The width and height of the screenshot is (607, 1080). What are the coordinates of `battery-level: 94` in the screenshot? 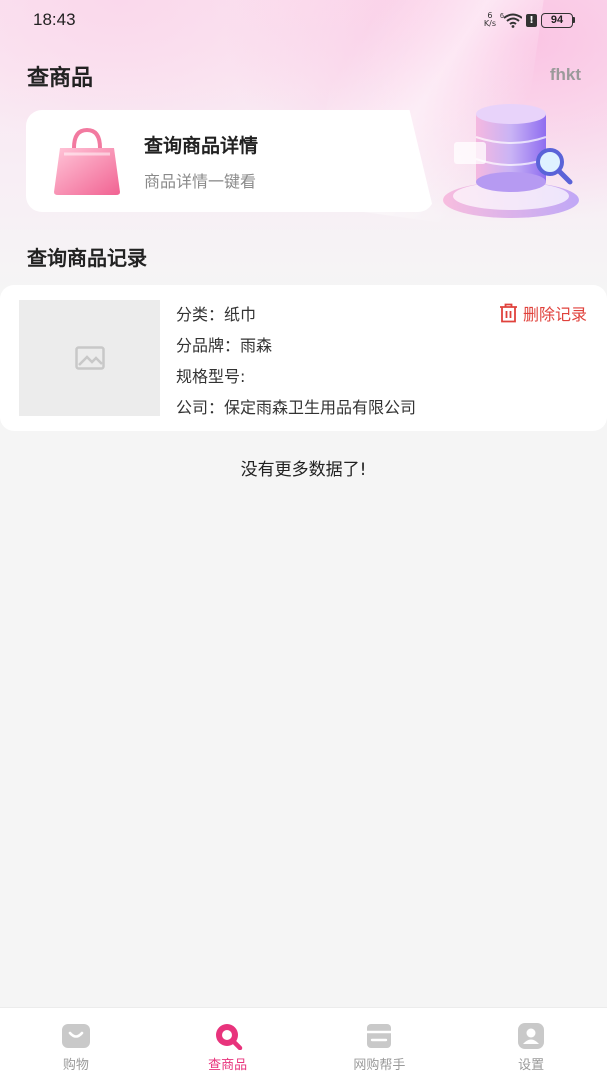 It's located at (557, 20).